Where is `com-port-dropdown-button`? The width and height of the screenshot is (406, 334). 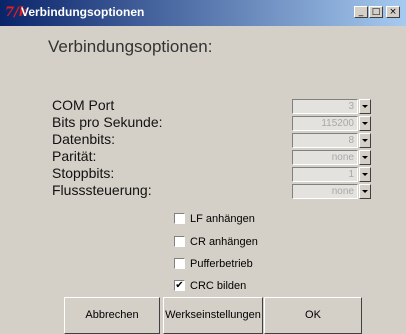 com-port-dropdown-button is located at coordinates (365, 106).